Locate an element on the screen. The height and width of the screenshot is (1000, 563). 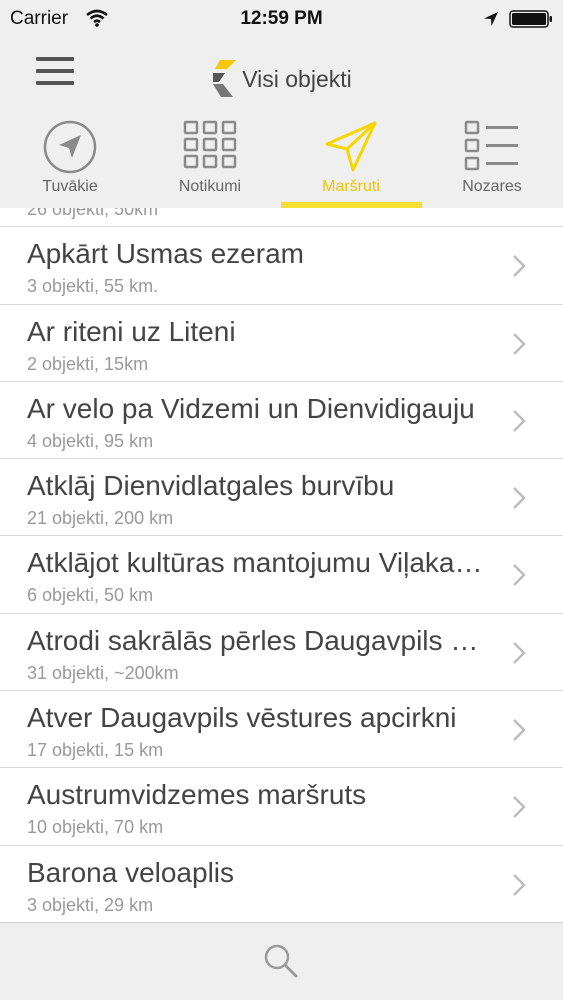
status-bar: Carrier 12:59 PM is located at coordinates (281, 20).